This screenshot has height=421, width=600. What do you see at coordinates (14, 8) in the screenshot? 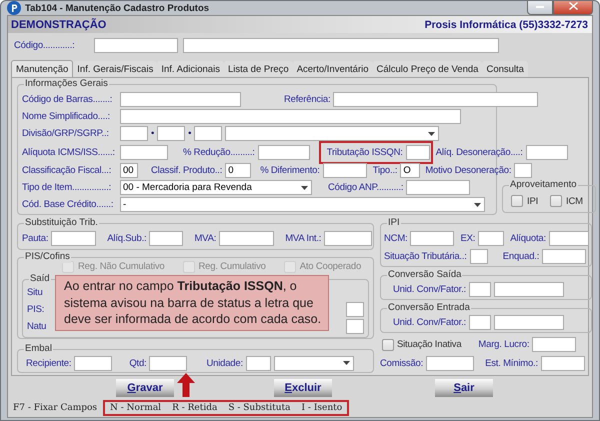
I see `app-logo-icon` at bounding box center [14, 8].